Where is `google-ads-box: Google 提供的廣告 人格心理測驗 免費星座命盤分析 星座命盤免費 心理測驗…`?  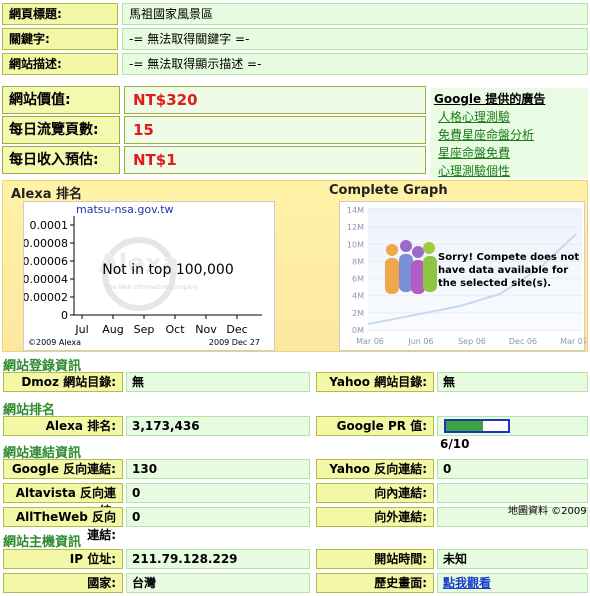
google-ads-box: Google 提供的廣告 人格心理測驗 免費星座命盤分析 星座命盤免費 心理測驗… is located at coordinates (509, 133).